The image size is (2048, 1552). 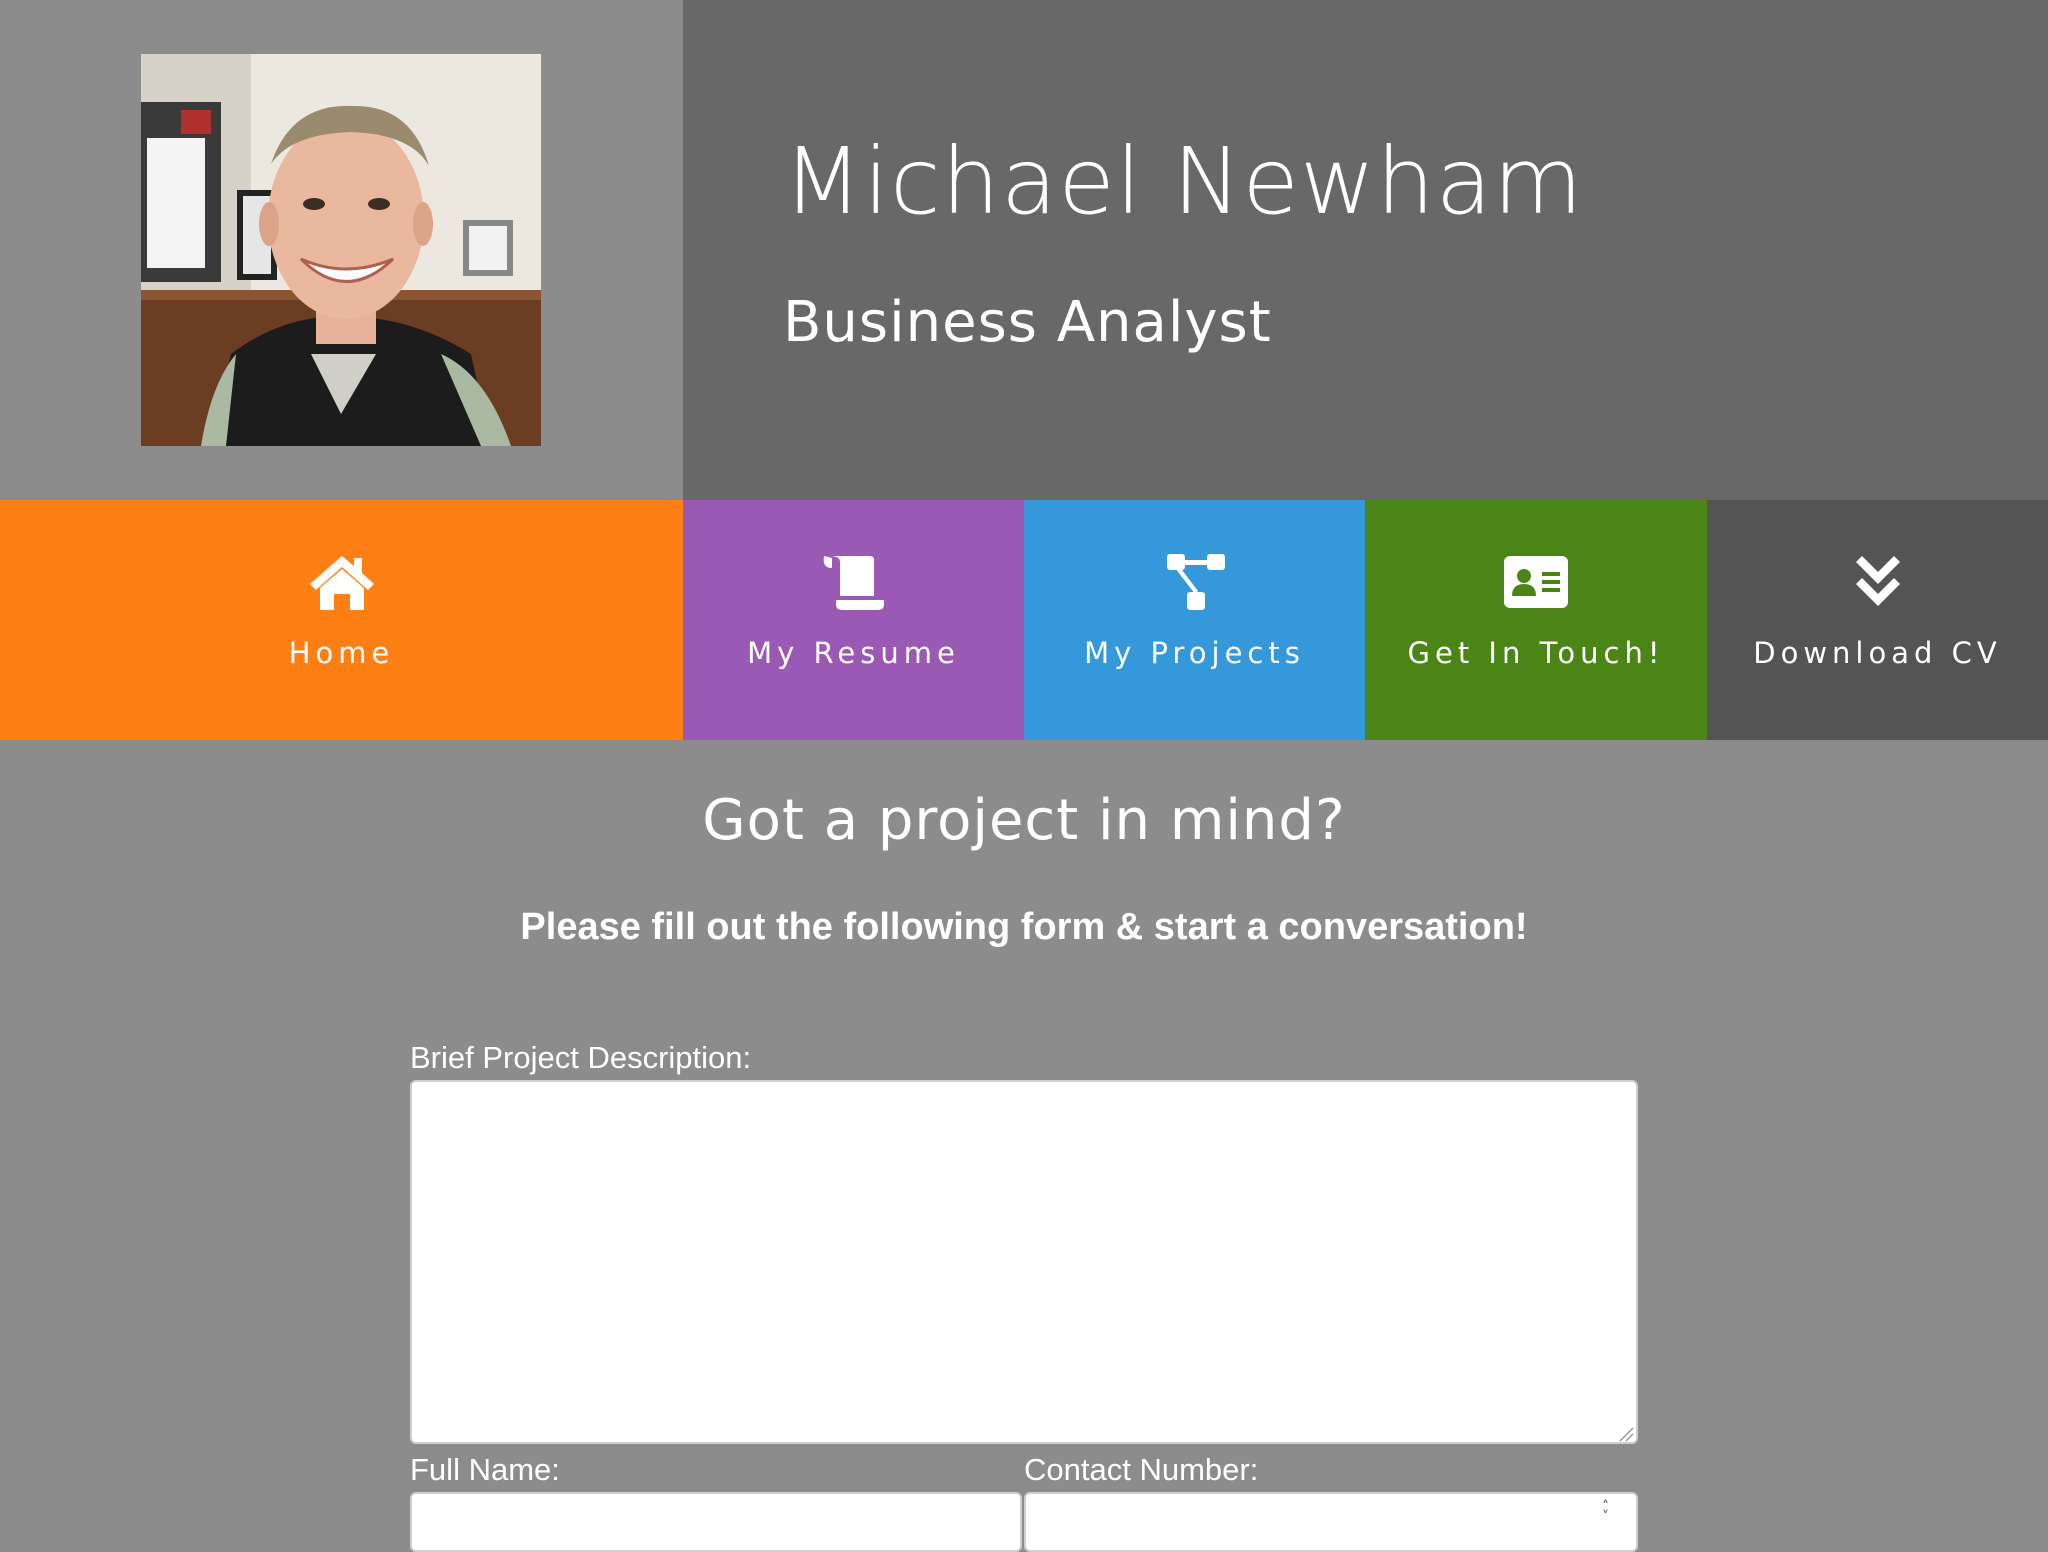 What do you see at coordinates (1141, 1469) in the screenshot?
I see `contact-number-label: Contact Number:` at bounding box center [1141, 1469].